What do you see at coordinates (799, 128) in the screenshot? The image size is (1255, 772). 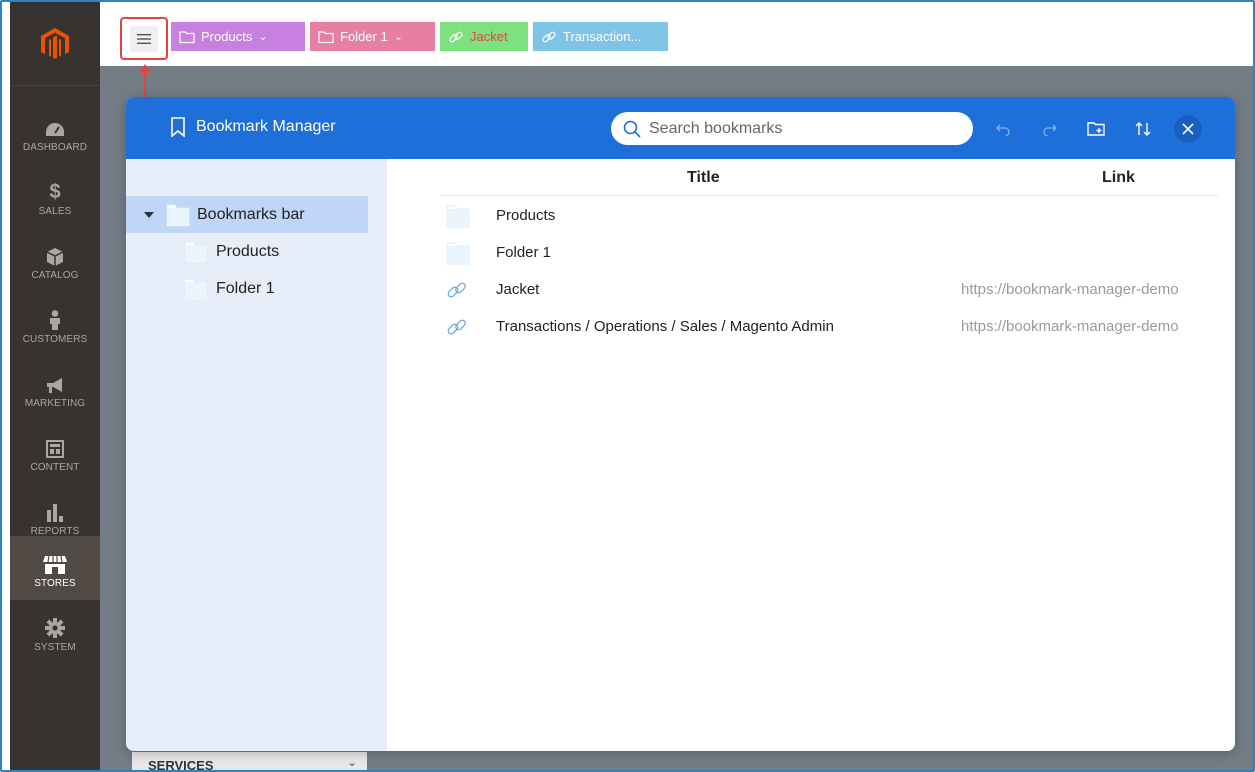 I see `search-input` at bounding box center [799, 128].